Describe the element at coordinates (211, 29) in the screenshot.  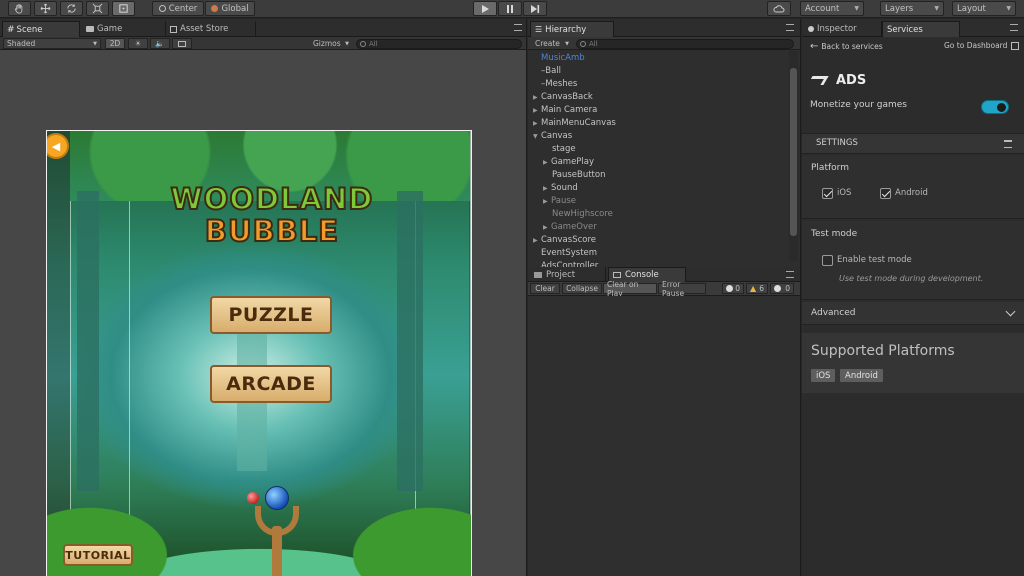
I see `tab-asset-store: Asset Store` at that location.